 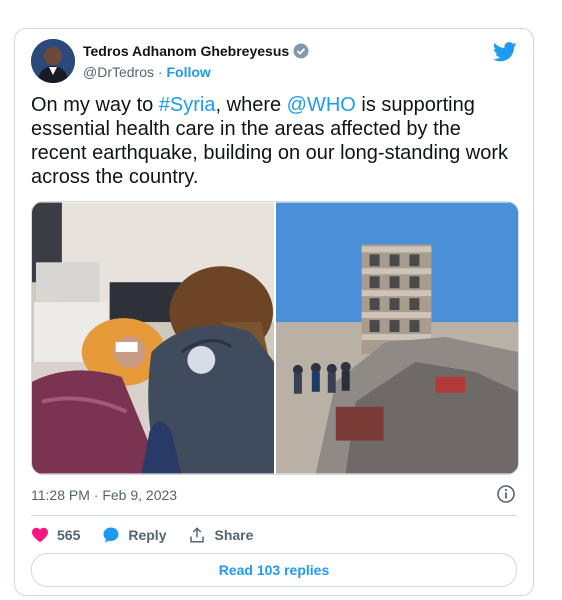 I want to click on tweet-timestamp: 11:28 PM · Feb 9, 2023, so click(x=104, y=495).